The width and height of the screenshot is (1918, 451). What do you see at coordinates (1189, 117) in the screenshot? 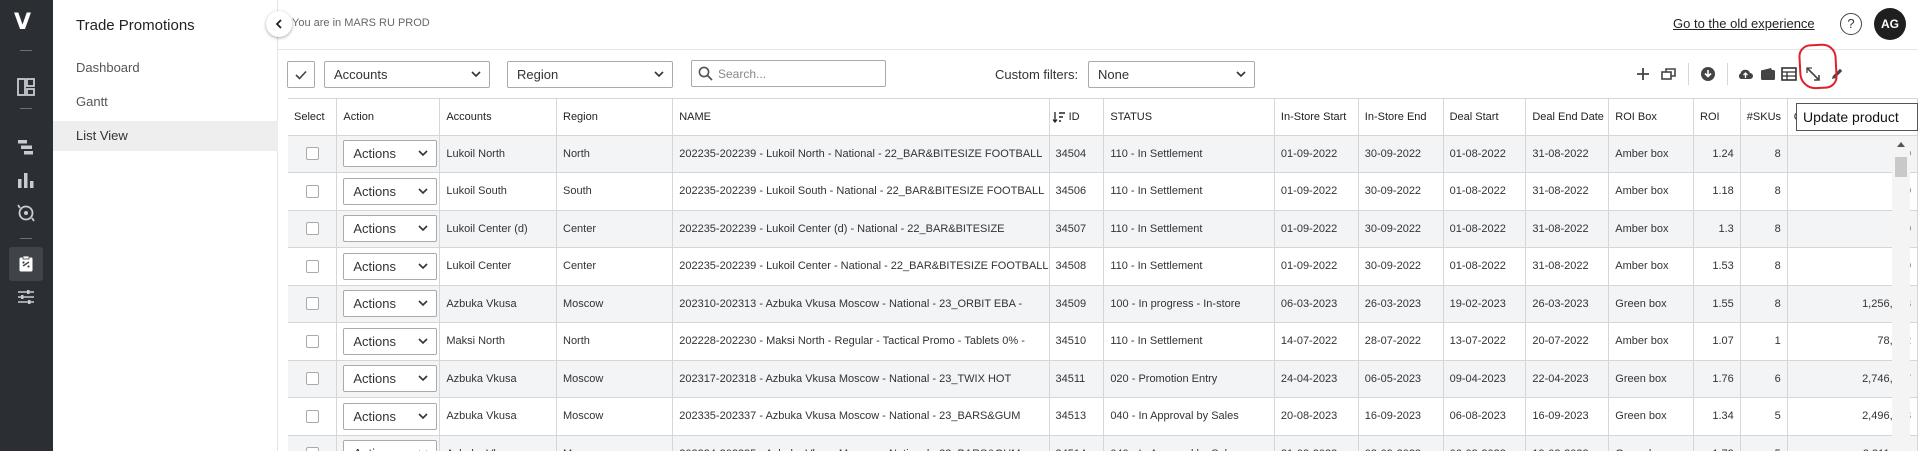
I see `column-header-status: STATUS` at bounding box center [1189, 117].